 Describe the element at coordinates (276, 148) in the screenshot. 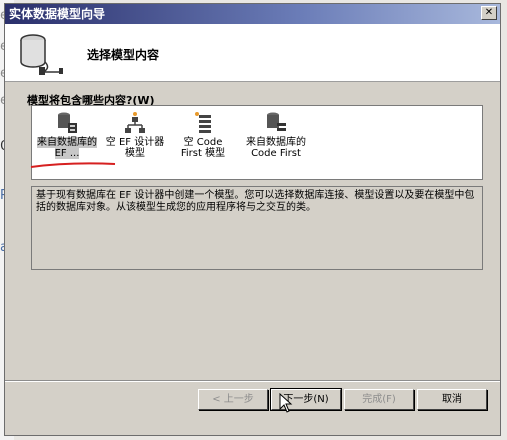

I see `model-option-label: 来自数据库的 Code First` at that location.